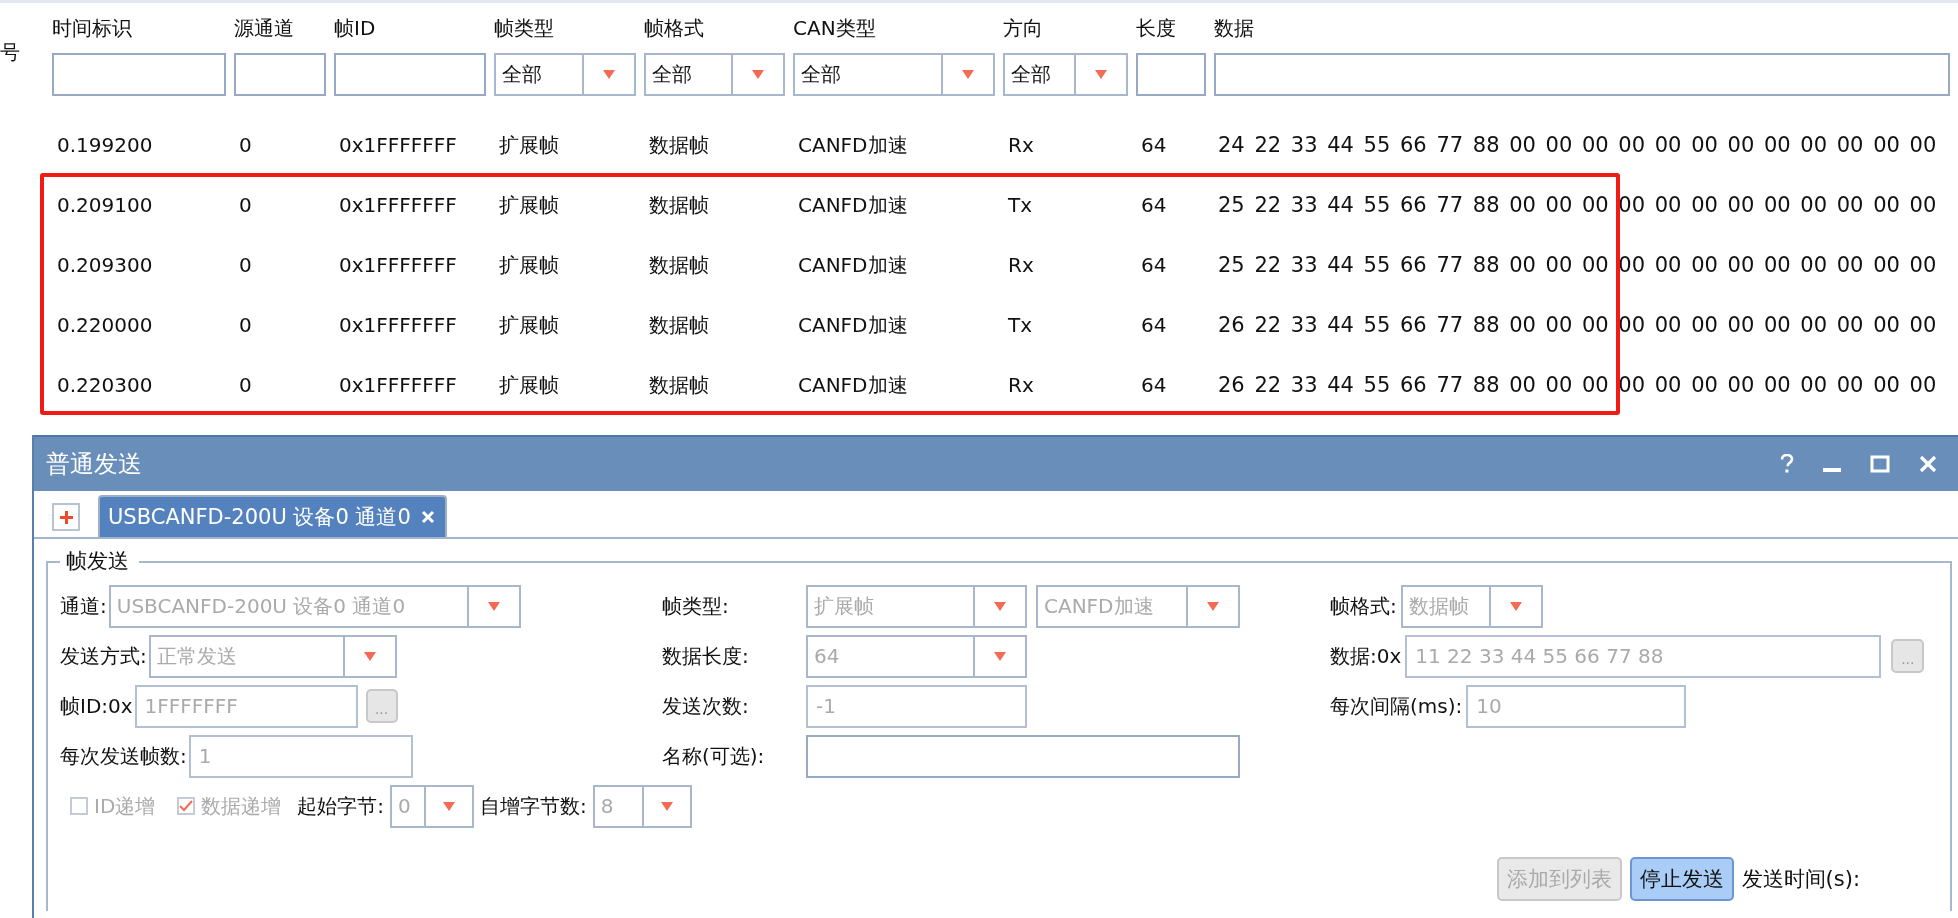  What do you see at coordinates (1880, 464) in the screenshot?
I see `maximize-icon` at bounding box center [1880, 464].